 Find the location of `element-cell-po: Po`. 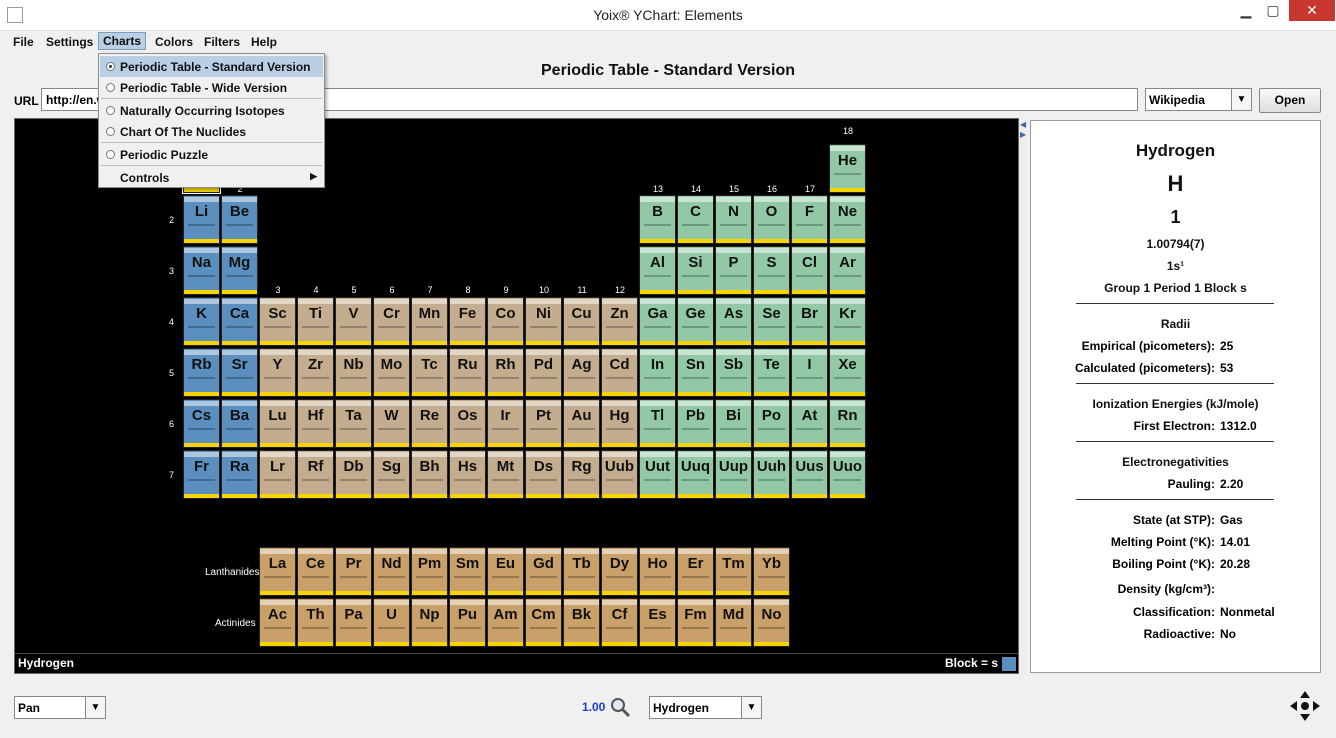

element-cell-po: Po is located at coordinates (771, 423).